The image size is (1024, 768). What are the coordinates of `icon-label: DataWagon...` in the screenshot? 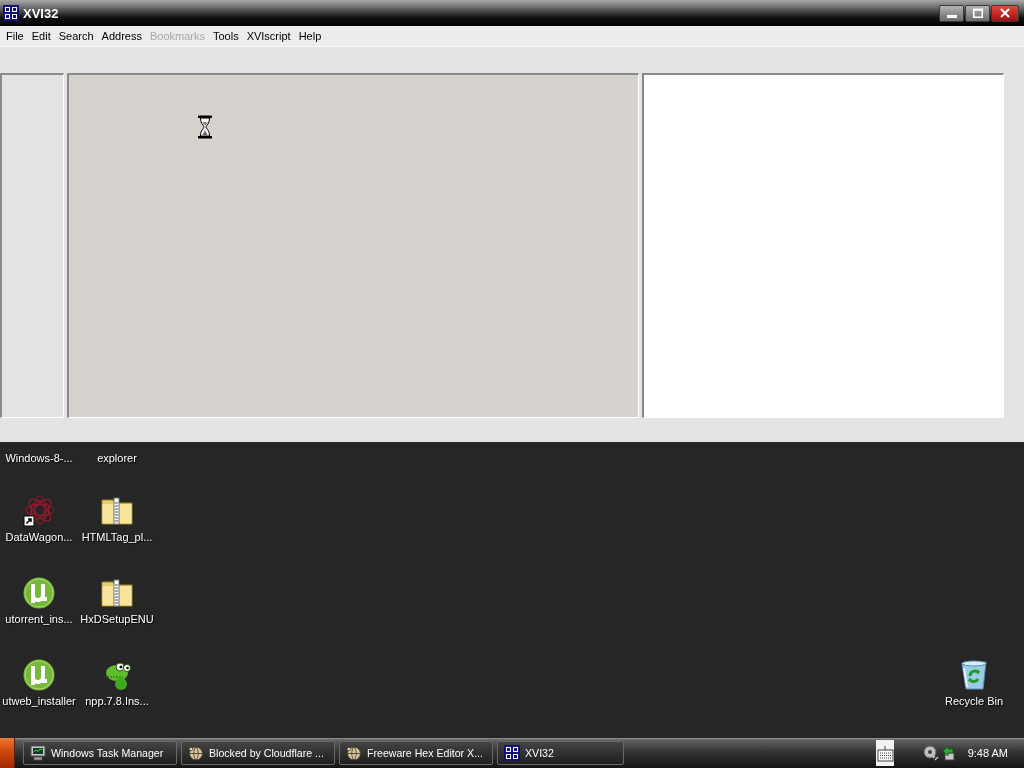 It's located at (39, 537).